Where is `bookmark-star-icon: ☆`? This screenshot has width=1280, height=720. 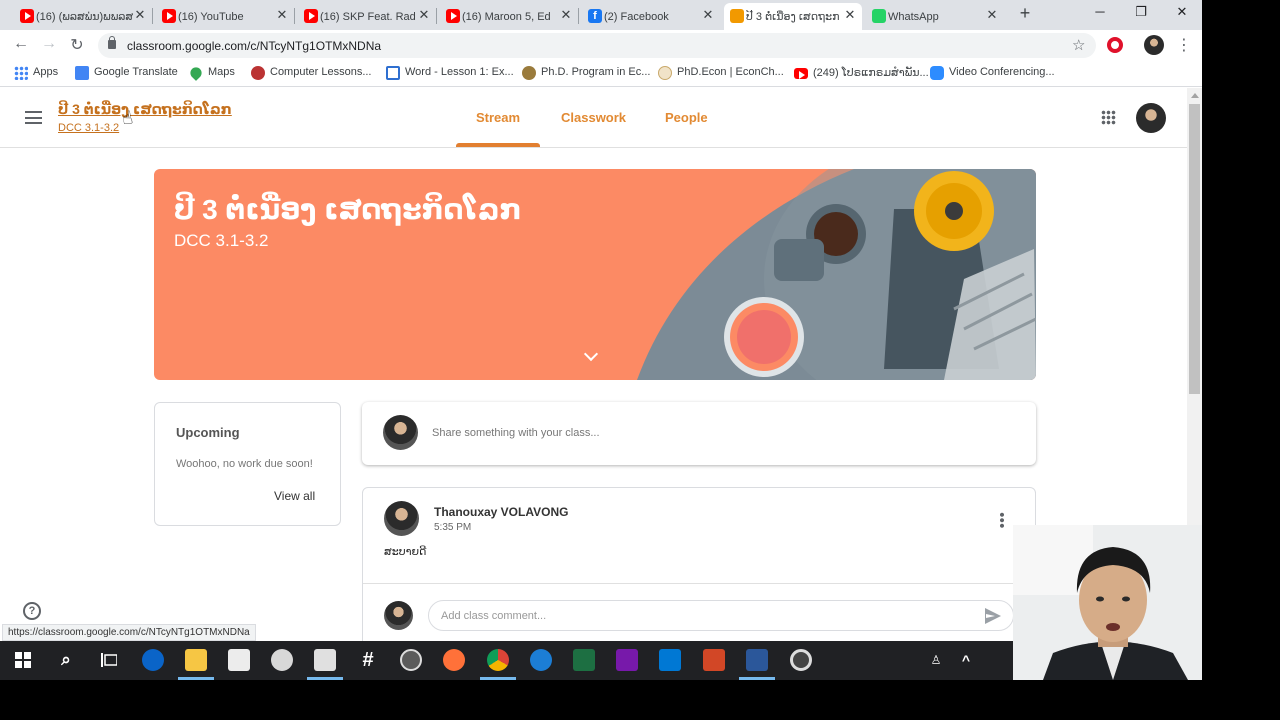 bookmark-star-icon: ☆ is located at coordinates (1078, 45).